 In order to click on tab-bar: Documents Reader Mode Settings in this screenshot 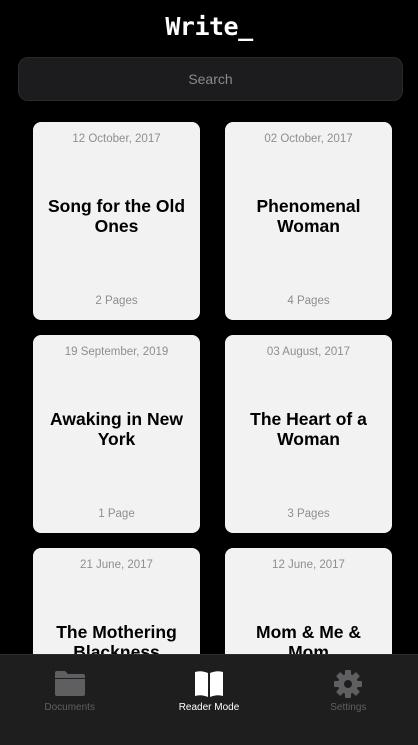, I will do `click(209, 699)`.